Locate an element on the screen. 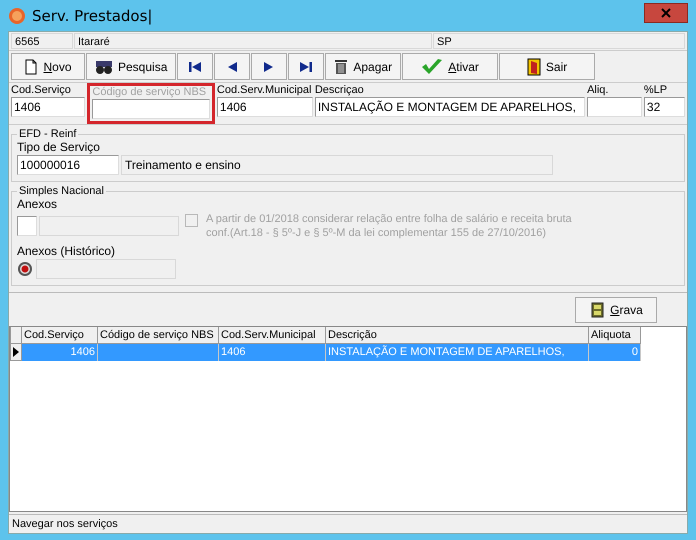  text-field: INSTALAÇÃO E MONTAGEM DE APARELHOS, is located at coordinates (450, 107).